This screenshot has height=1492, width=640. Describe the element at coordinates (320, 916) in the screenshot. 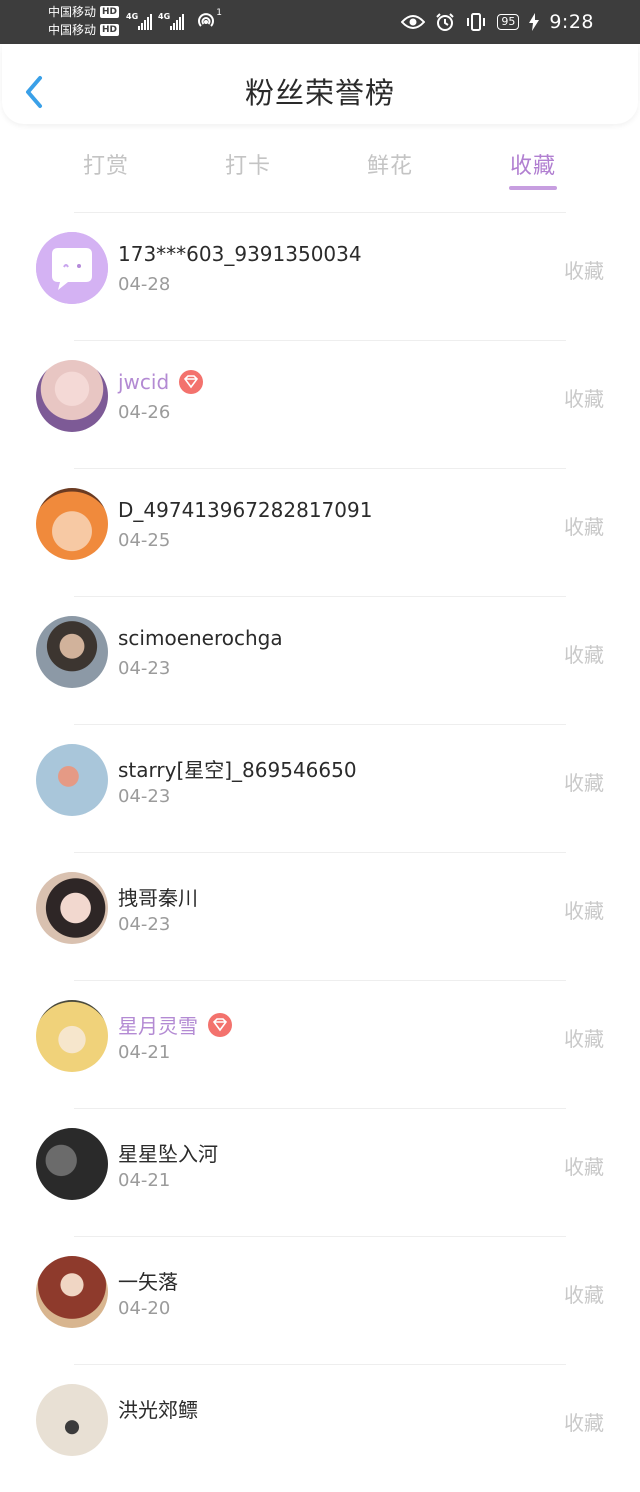

I see `list-item: 拽哥秦川 04-23 收藏` at that location.